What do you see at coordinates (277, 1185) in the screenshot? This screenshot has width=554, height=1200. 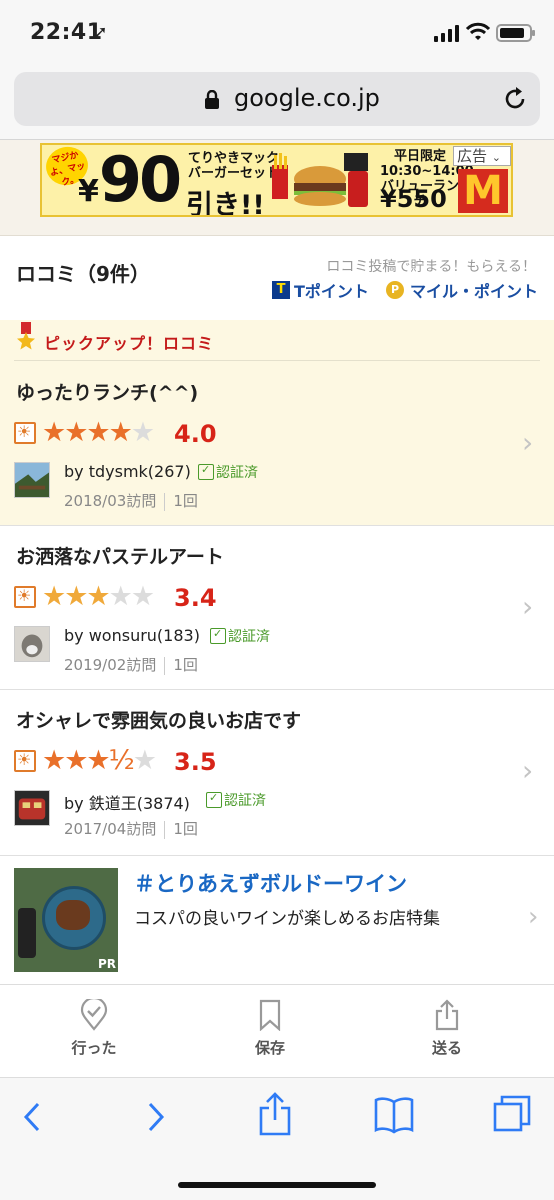 I see `home-indicator` at bounding box center [277, 1185].